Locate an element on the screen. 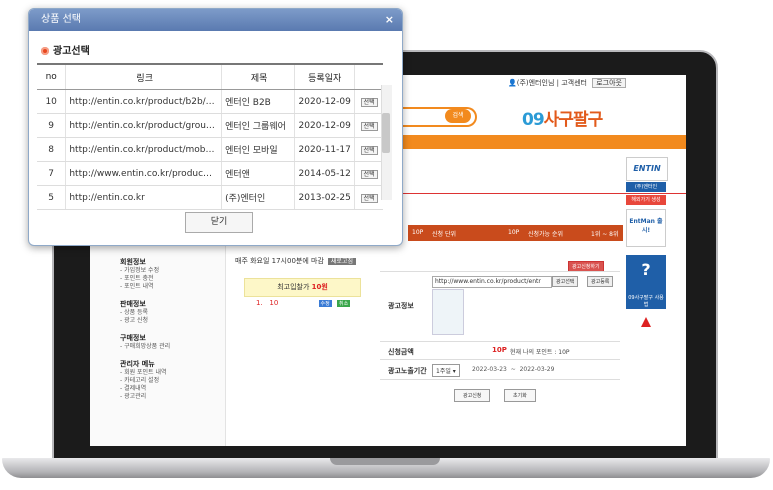  logout-button: 로그아웃 is located at coordinates (609, 83).